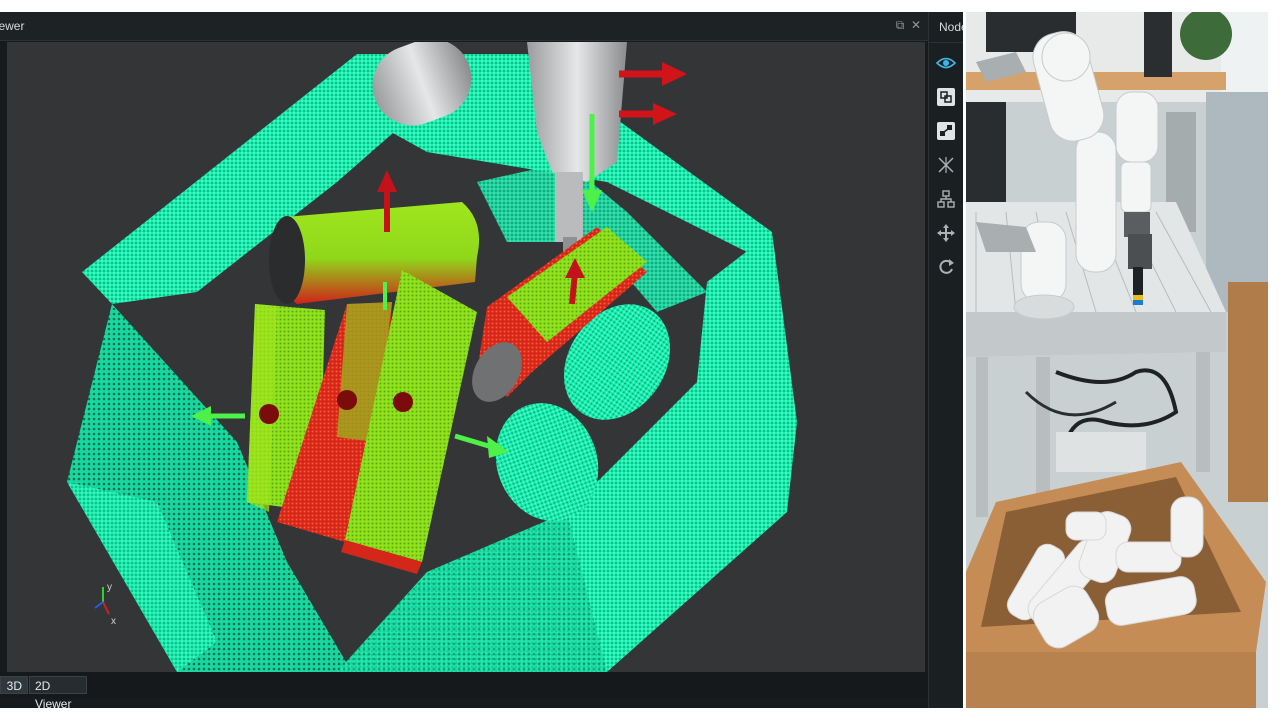 The image size is (1280, 720). I want to click on float-icon: ⧉, so click(900, 25).